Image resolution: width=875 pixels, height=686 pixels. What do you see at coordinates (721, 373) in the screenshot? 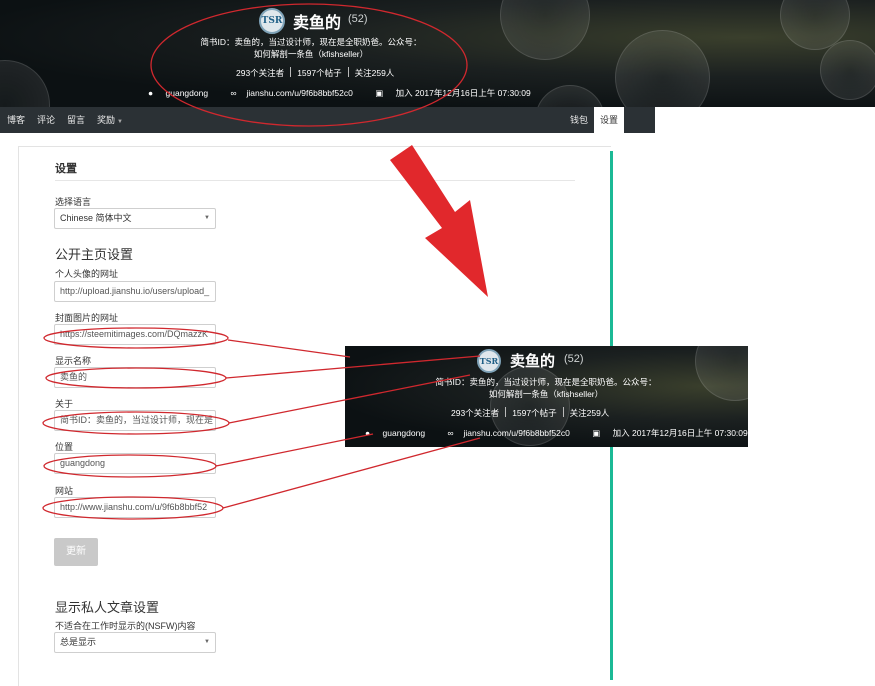
I see `bokeh-circle` at bounding box center [721, 373].